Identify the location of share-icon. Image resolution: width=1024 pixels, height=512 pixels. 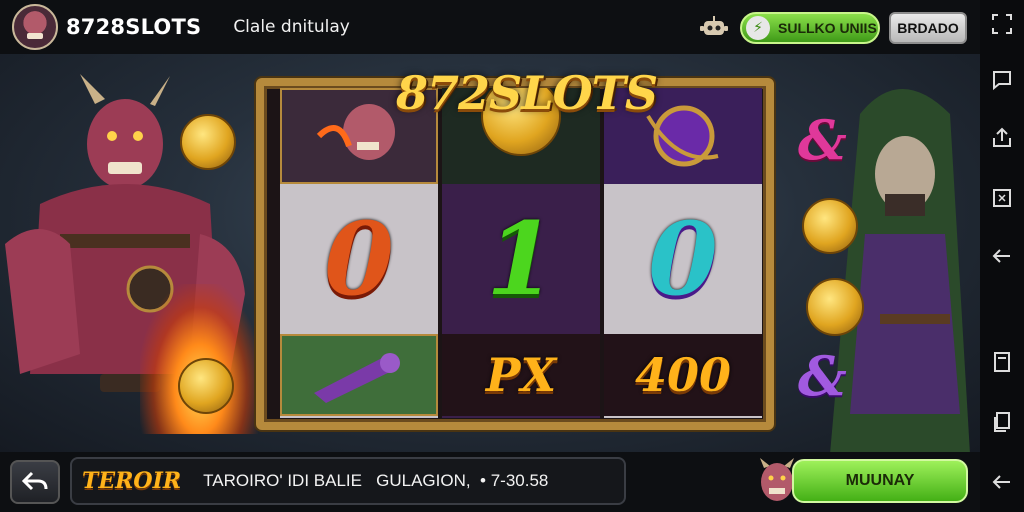
(1002, 138).